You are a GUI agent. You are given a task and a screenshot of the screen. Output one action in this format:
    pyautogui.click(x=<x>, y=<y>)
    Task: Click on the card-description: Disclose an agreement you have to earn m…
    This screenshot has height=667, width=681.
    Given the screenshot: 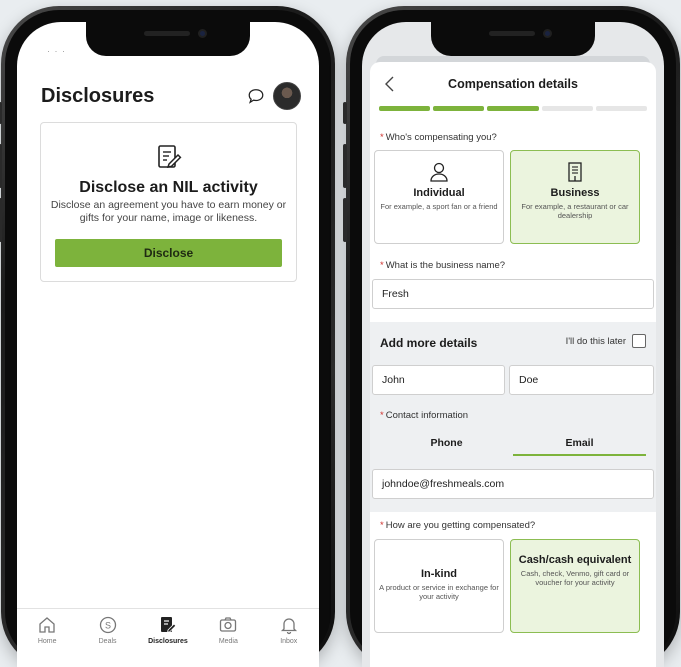 What is the action you would take?
    pyautogui.click(x=168, y=211)
    